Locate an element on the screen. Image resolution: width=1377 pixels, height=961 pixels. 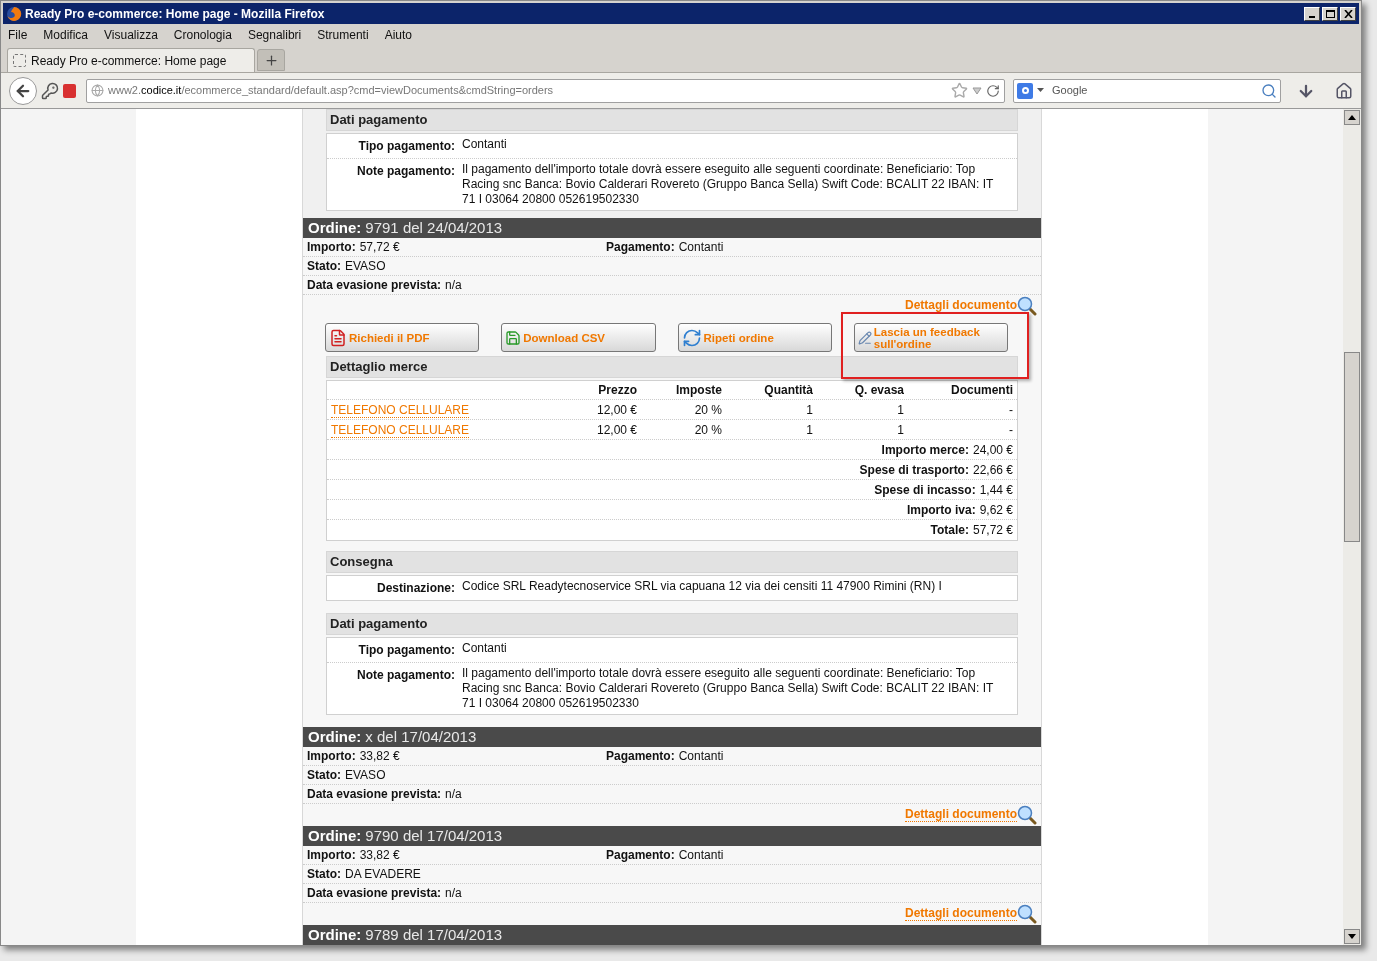
field-value: 57,72 € is located at coordinates (379, 247).